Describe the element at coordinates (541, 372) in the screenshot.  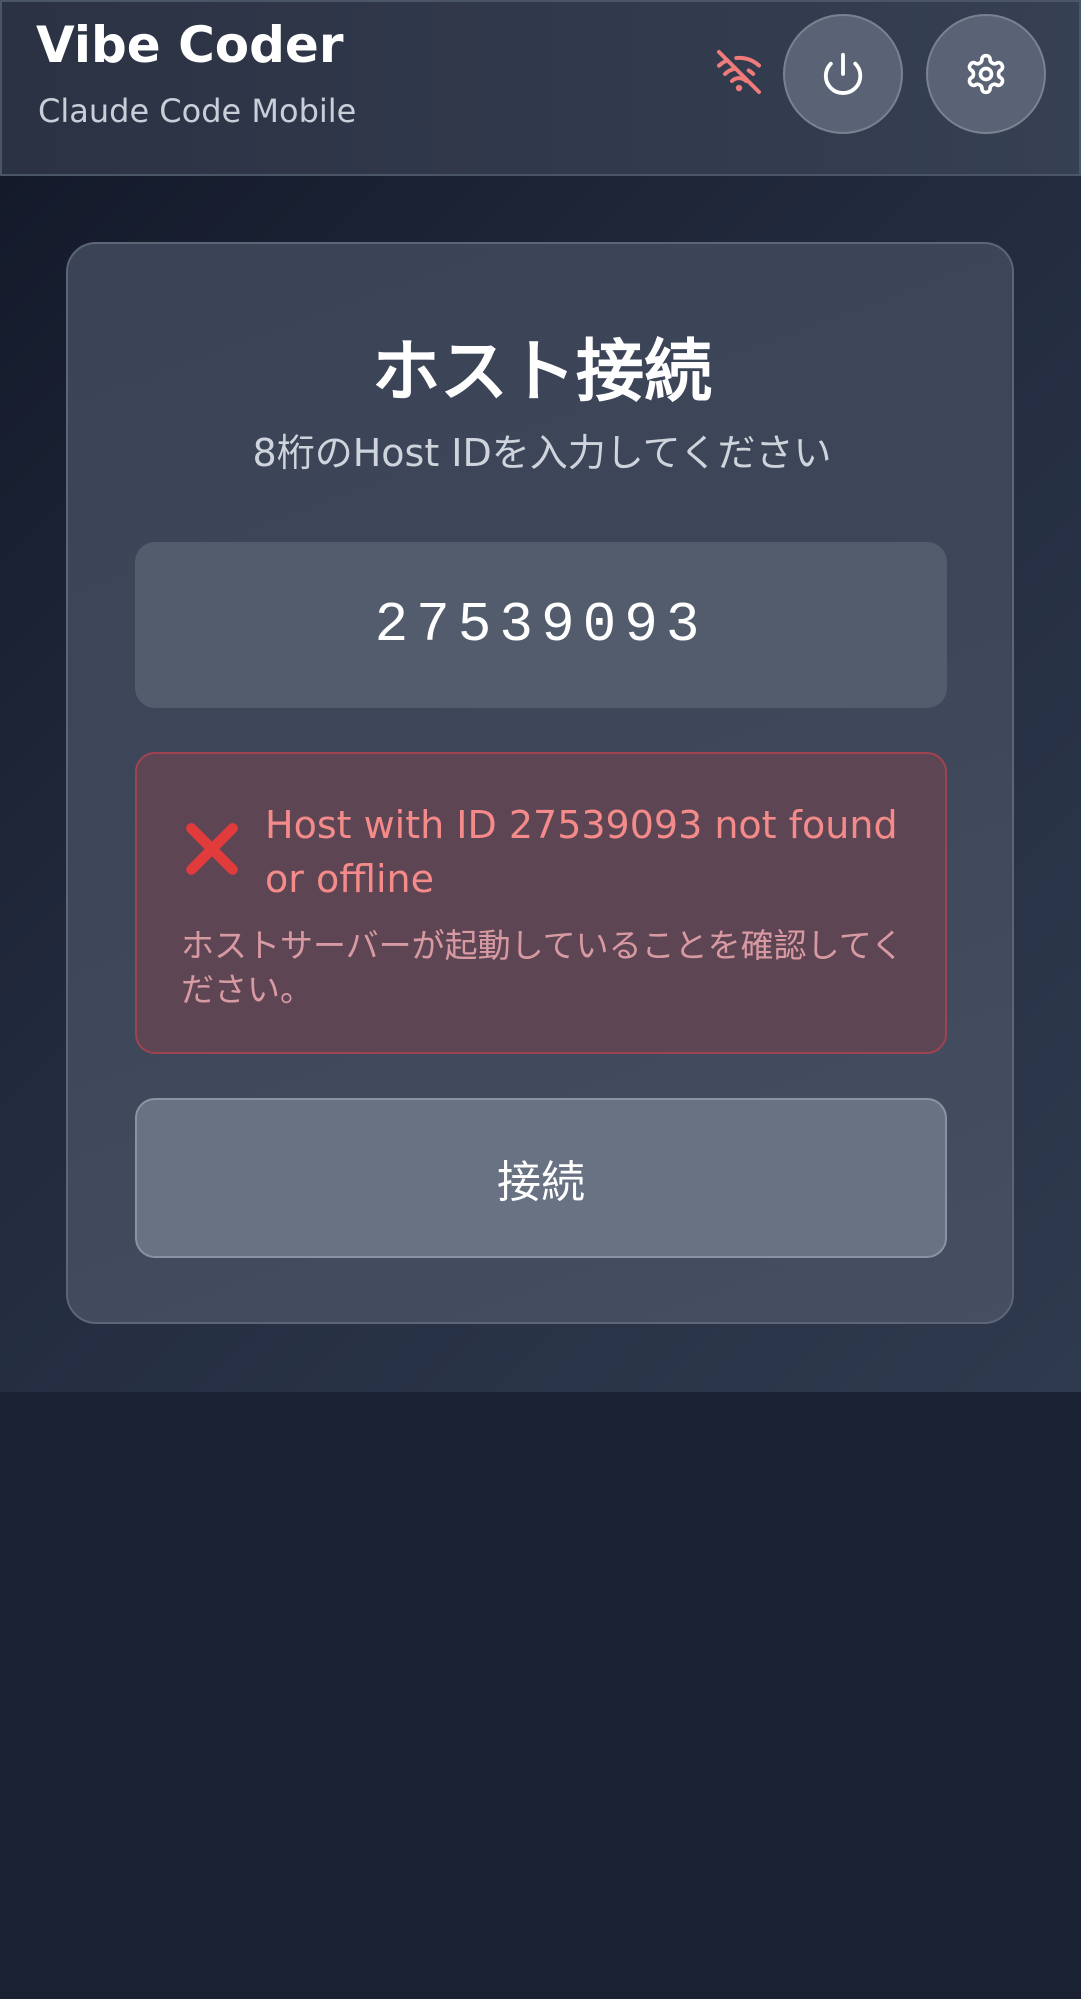
I see `card-title: ホスト接続` at that location.